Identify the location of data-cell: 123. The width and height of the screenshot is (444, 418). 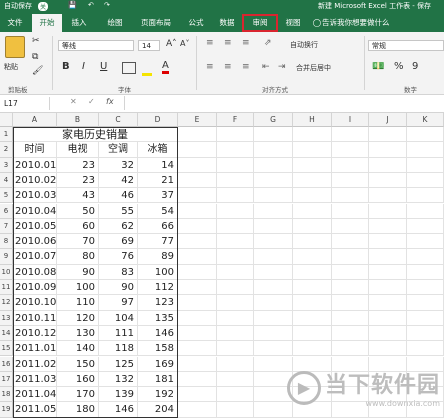
(158, 303).